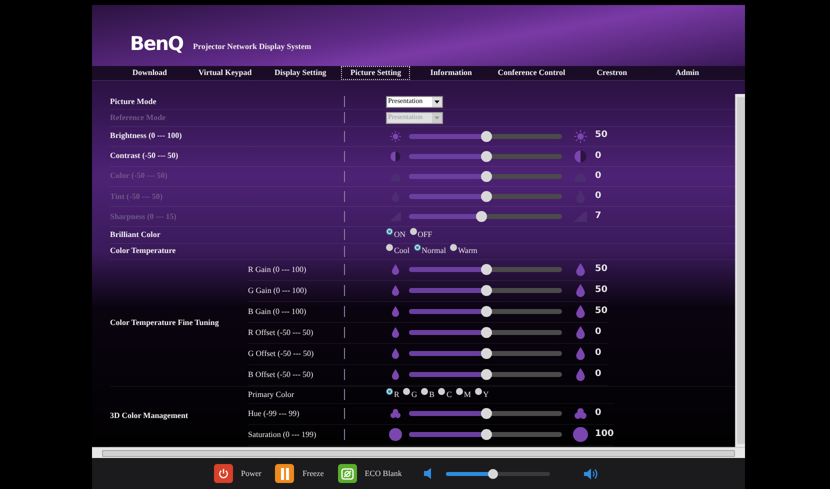 The image size is (830, 489). Describe the element at coordinates (150, 416) in the screenshot. I see `group-label: 3D Color Management` at that location.